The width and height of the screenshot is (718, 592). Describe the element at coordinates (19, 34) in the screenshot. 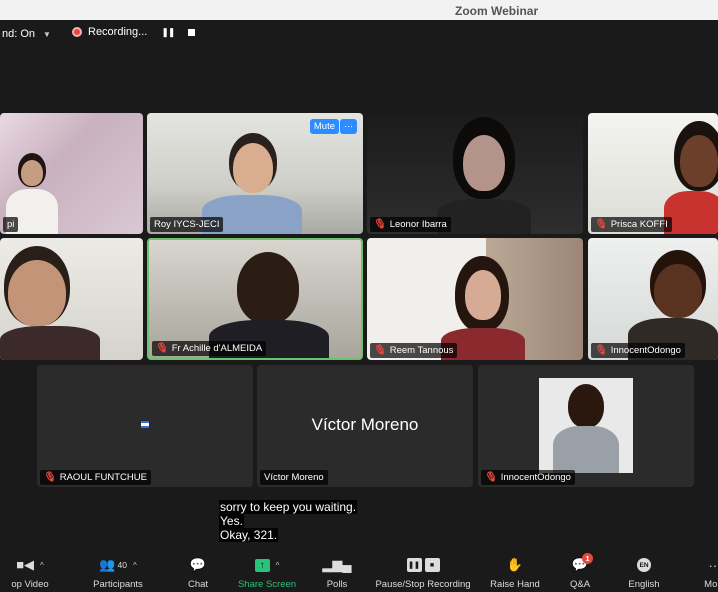

I see `sound-label: nd: On` at that location.